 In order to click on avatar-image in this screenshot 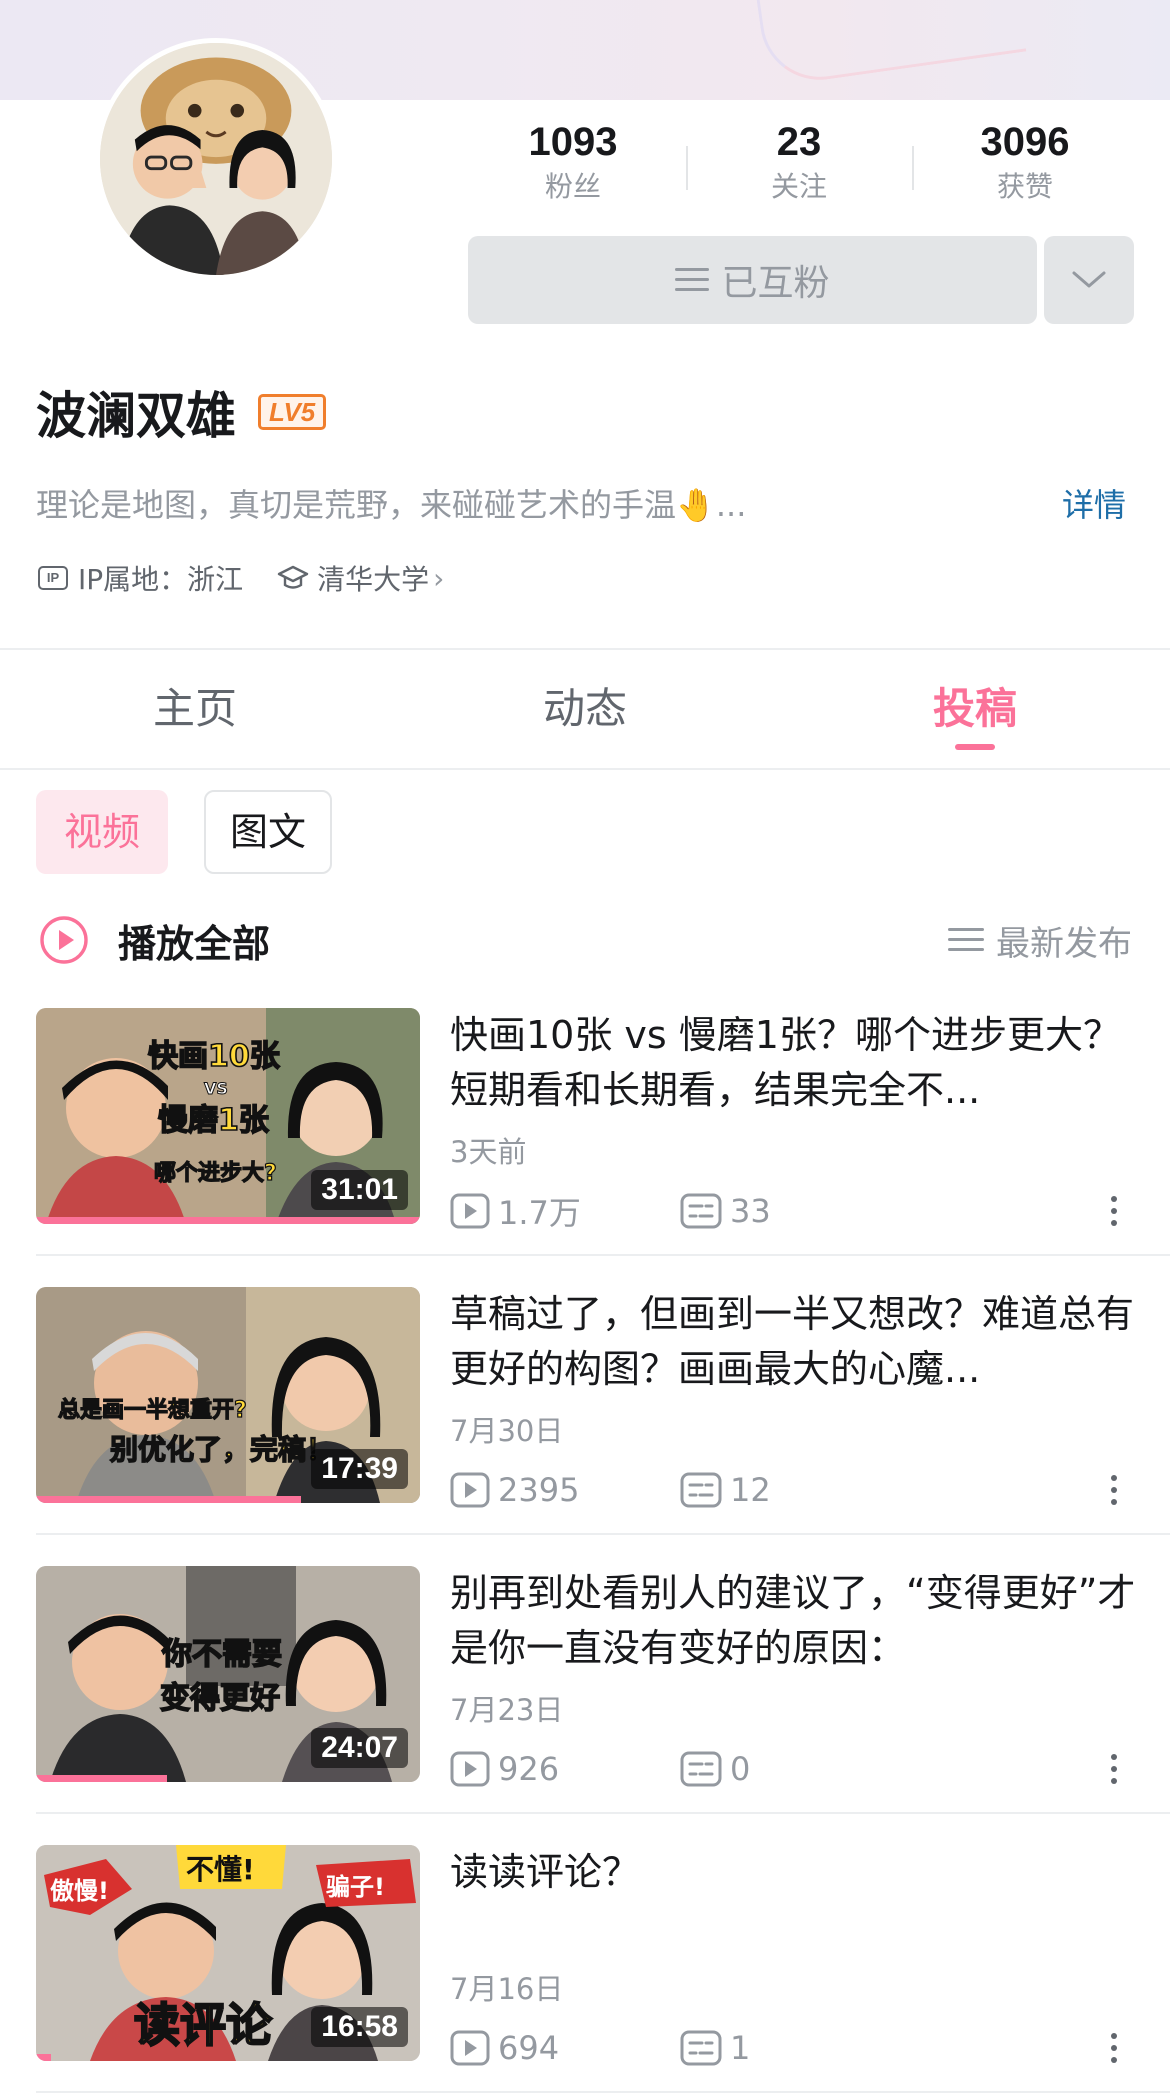, I will do `click(216, 159)`.